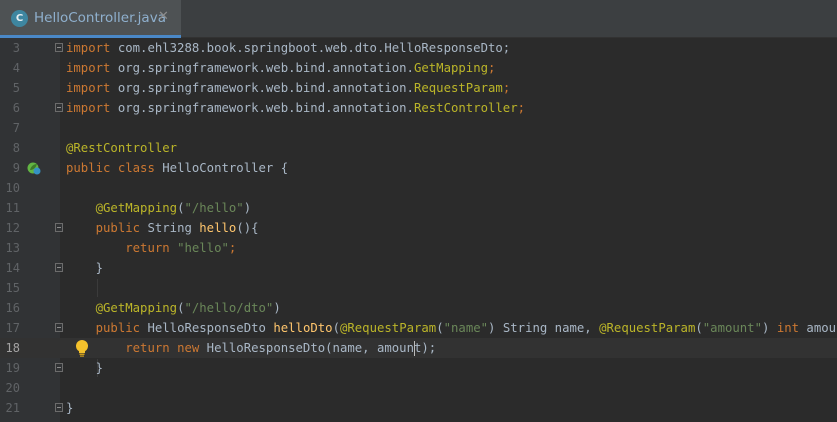 The image size is (837, 422). Describe the element at coordinates (16, 68) in the screenshot. I see `line-number: 4` at that location.